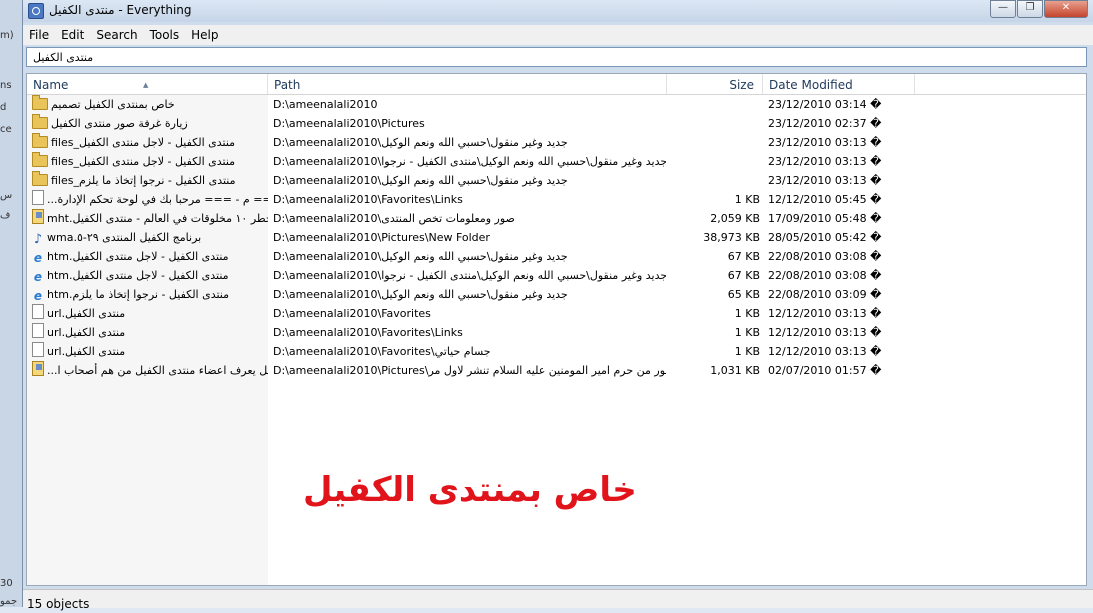 The height and width of the screenshot is (613, 1093). I want to click on column-header-size: Size, so click(715, 84).